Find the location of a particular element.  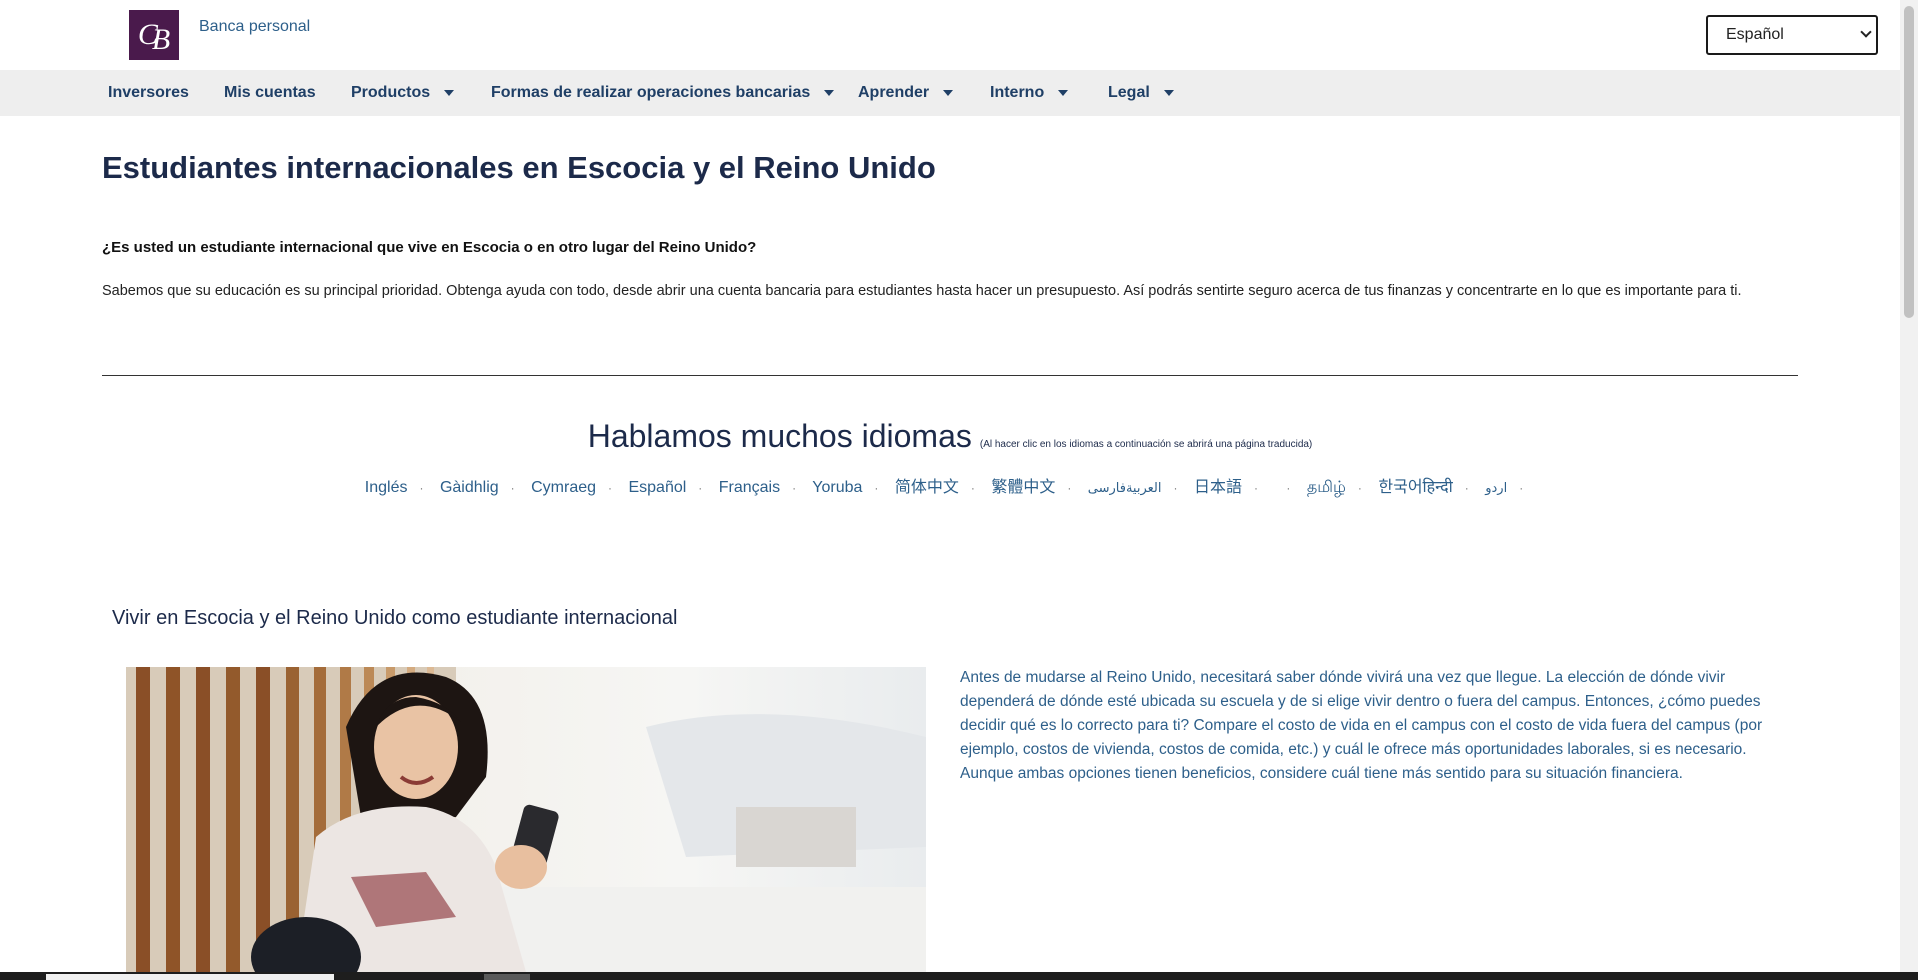

background-building-block is located at coordinates (796, 837).